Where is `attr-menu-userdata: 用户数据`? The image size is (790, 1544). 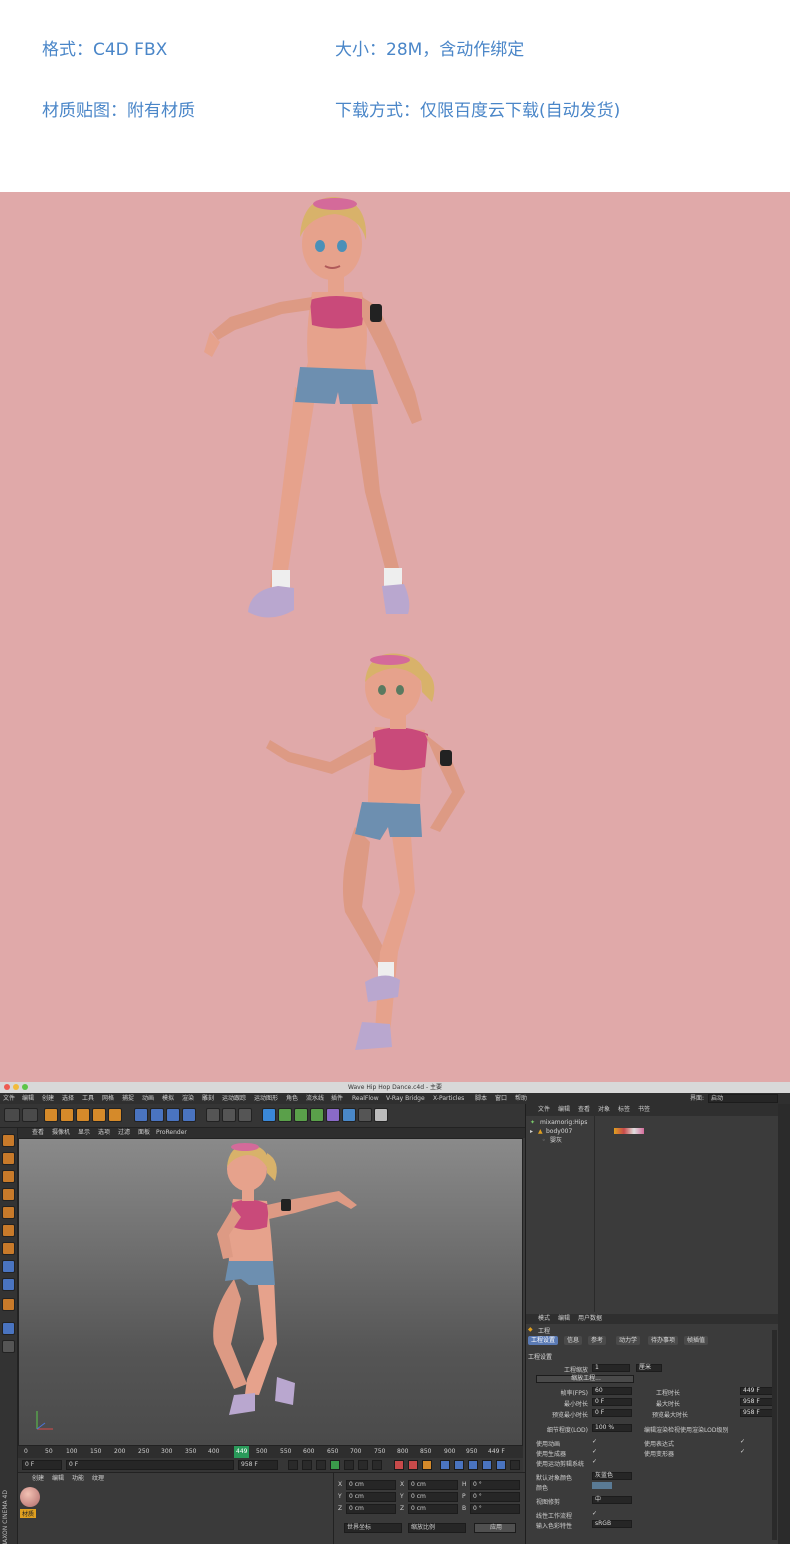
attr-menu-userdata: 用户数据 is located at coordinates (590, 1319).